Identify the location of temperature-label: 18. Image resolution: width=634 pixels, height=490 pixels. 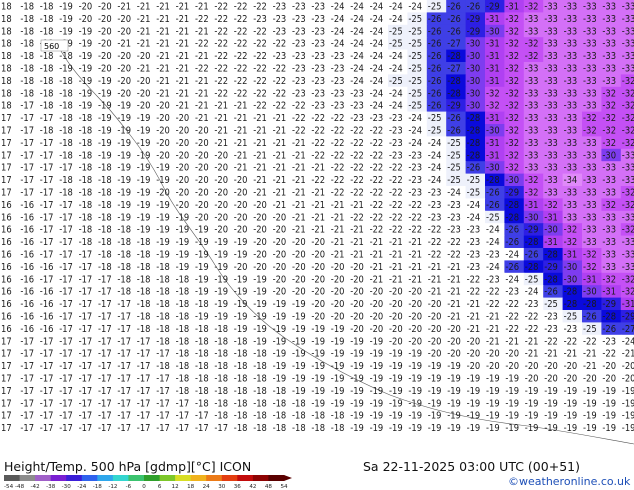
(6, 19).